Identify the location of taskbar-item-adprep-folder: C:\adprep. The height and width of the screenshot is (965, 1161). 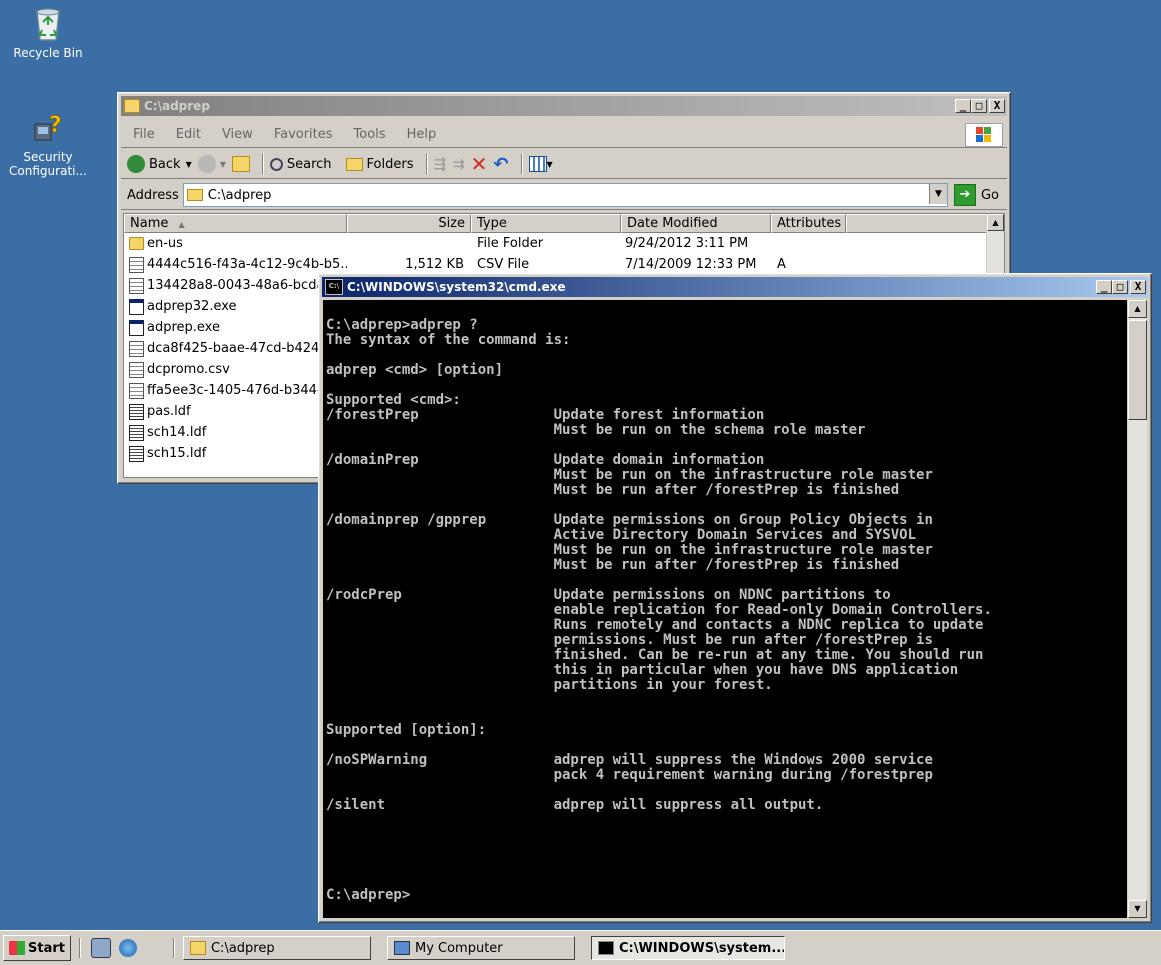
(276, 948).